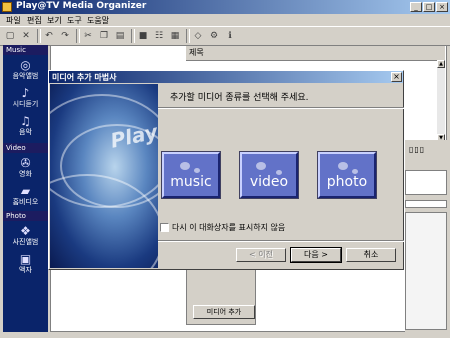 Image resolution: width=450 pixels, height=338 pixels. What do you see at coordinates (25, 163) in the screenshot?
I see `film-reel-icon: ✇` at bounding box center [25, 163].